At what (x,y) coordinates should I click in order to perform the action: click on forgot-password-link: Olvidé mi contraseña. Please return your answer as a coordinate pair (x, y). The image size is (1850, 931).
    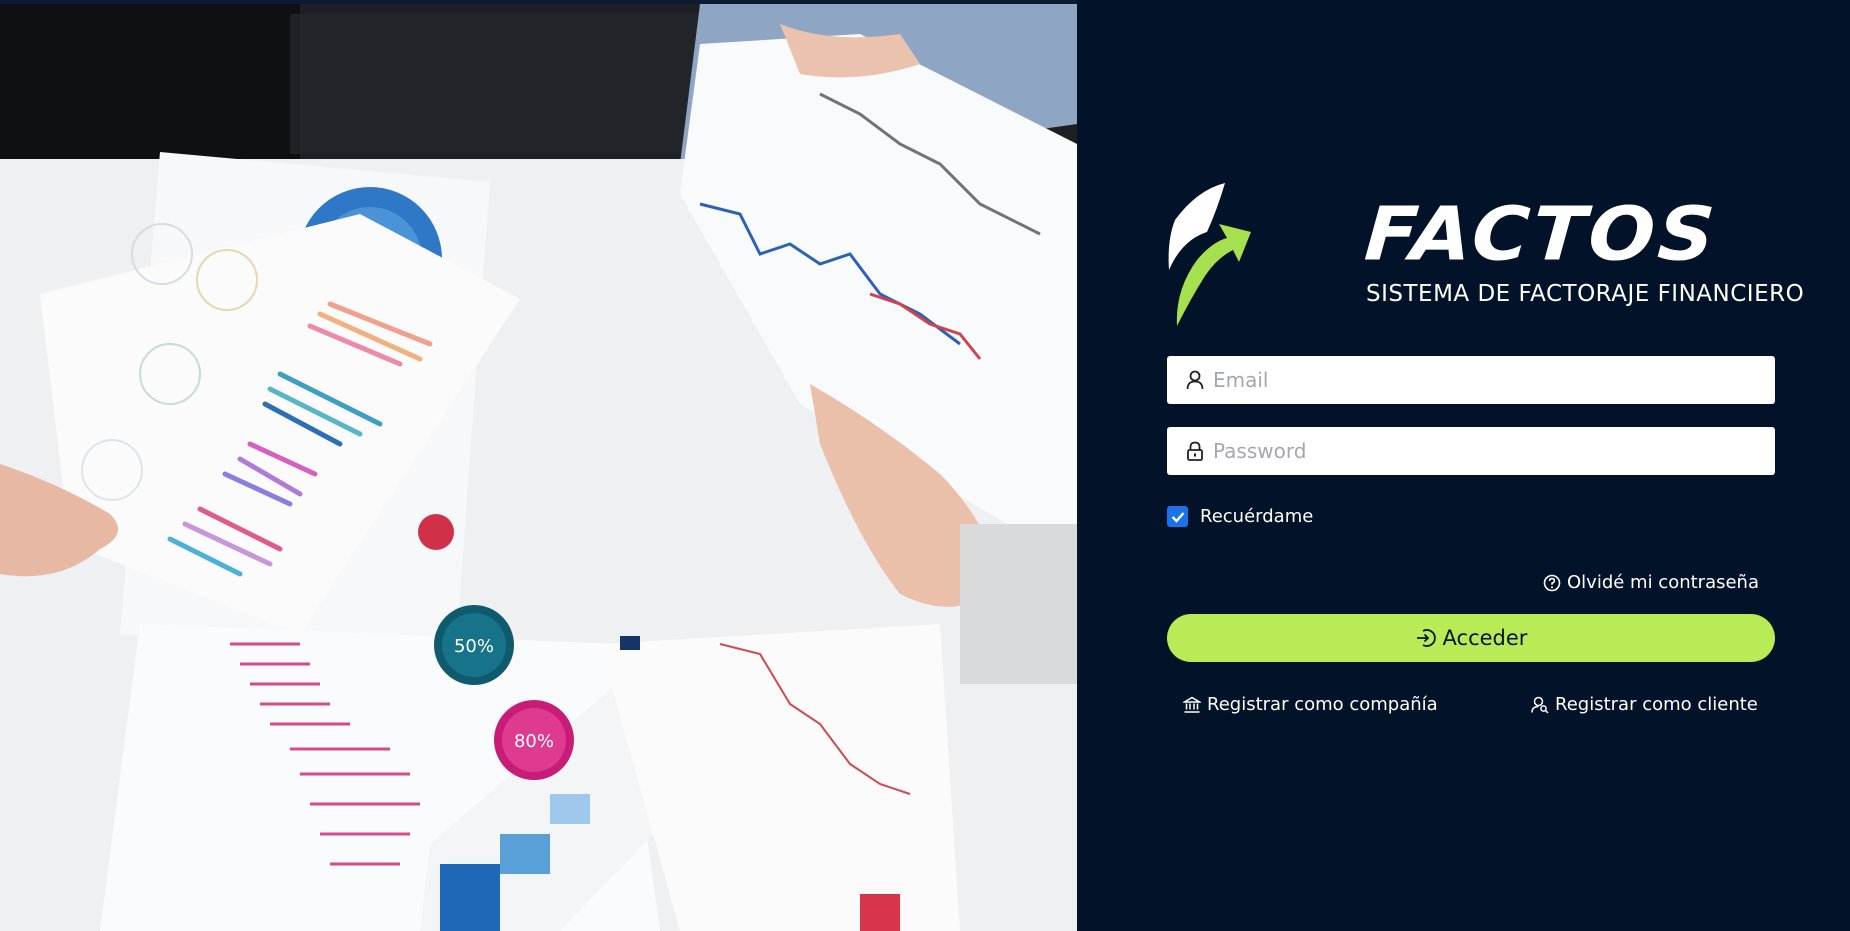
    Looking at the image, I should click on (1648, 582).